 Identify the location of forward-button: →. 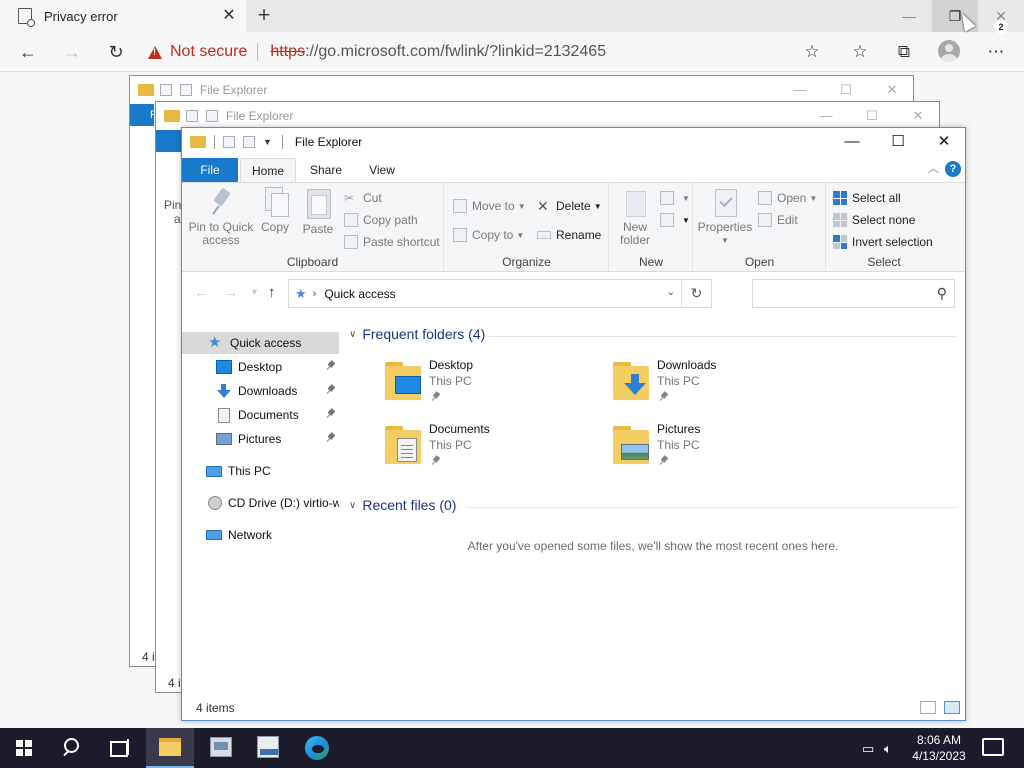
(72, 52).